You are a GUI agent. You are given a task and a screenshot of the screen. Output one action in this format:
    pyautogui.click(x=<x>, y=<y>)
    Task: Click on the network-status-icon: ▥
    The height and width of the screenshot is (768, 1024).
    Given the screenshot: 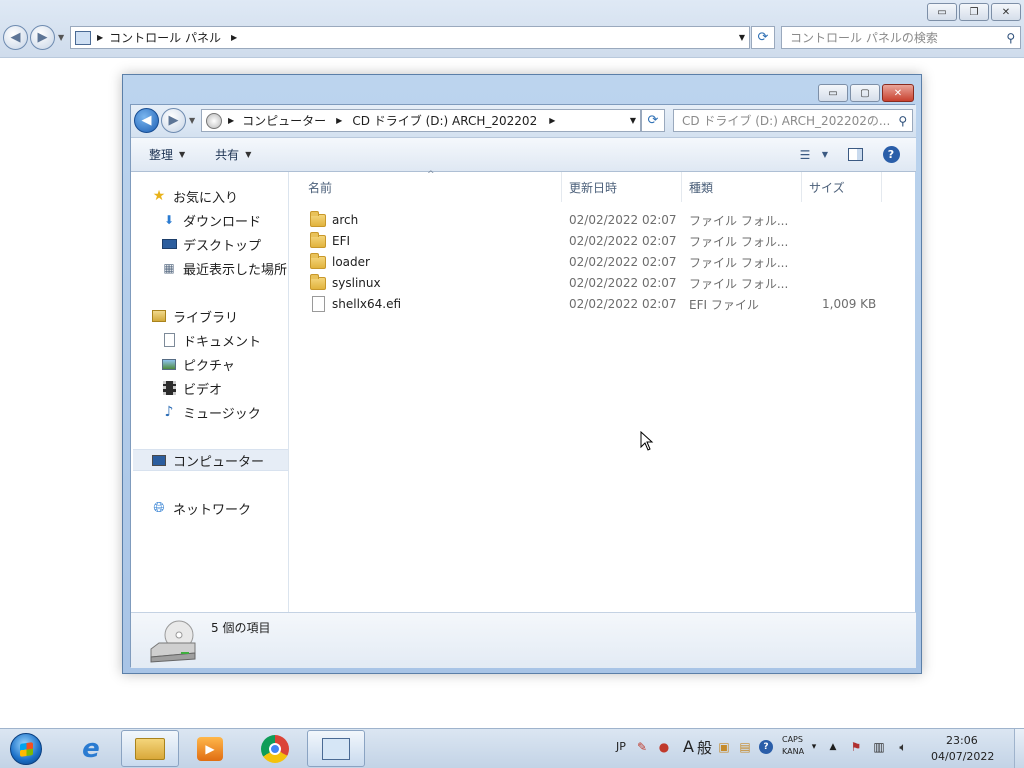 What is the action you would take?
    pyautogui.click(x=879, y=747)
    